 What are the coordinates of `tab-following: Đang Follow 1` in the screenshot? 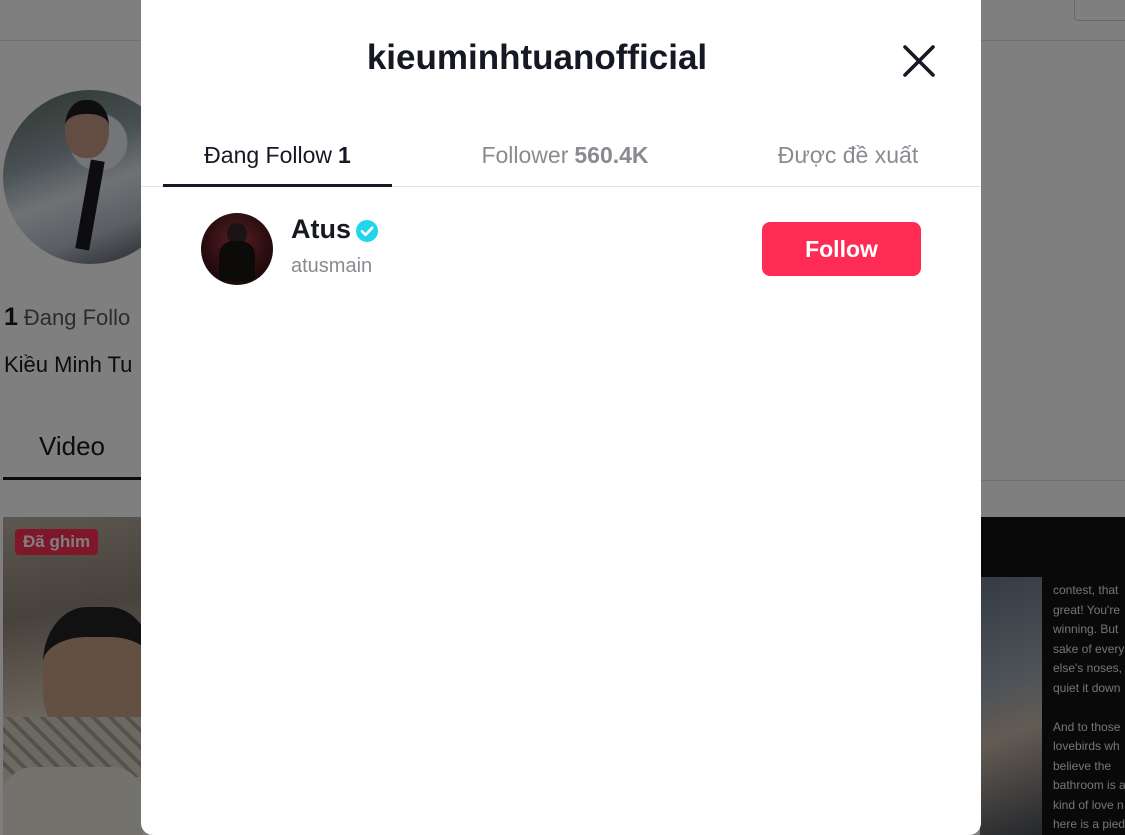 It's located at (277, 155).